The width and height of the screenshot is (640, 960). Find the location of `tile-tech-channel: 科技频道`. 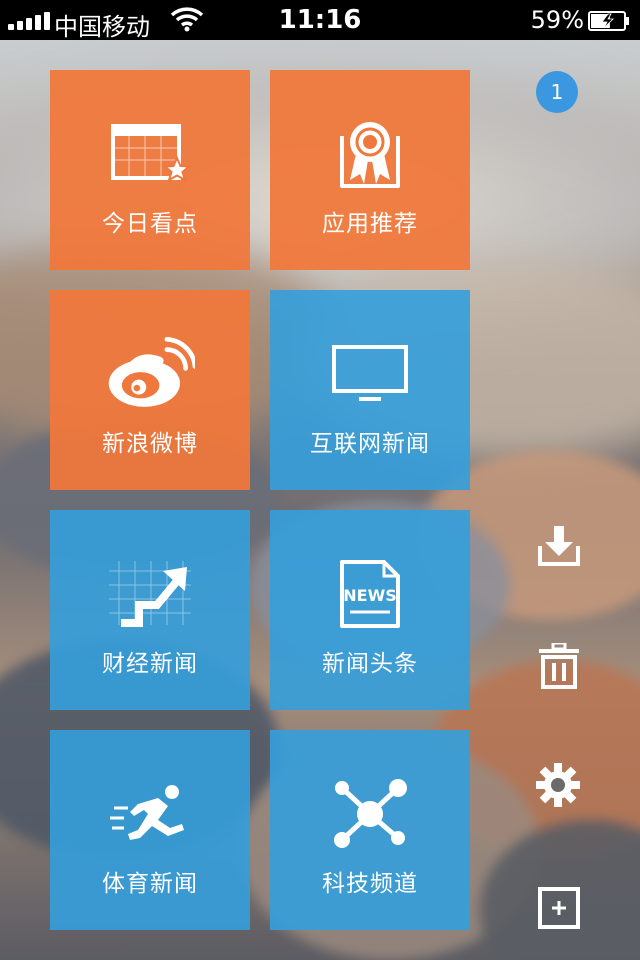

tile-tech-channel: 科技频道 is located at coordinates (370, 830).